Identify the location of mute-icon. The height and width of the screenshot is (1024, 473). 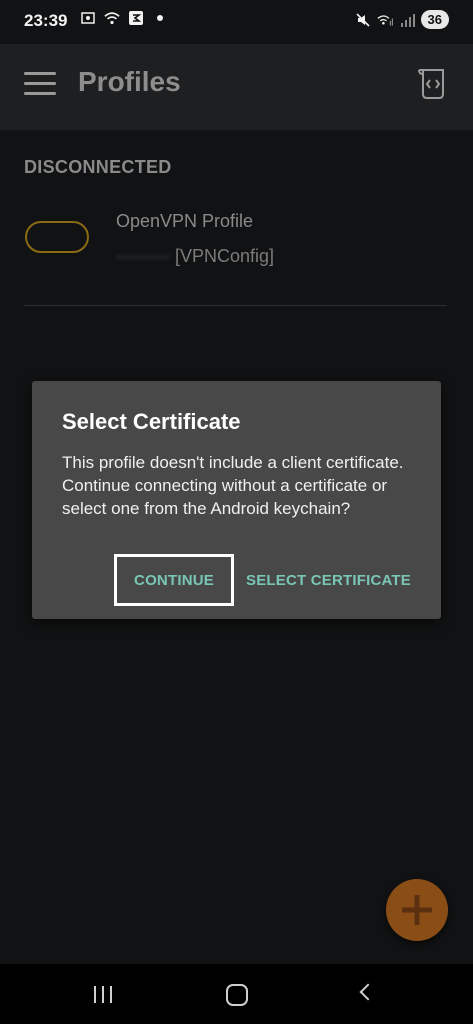
(363, 20).